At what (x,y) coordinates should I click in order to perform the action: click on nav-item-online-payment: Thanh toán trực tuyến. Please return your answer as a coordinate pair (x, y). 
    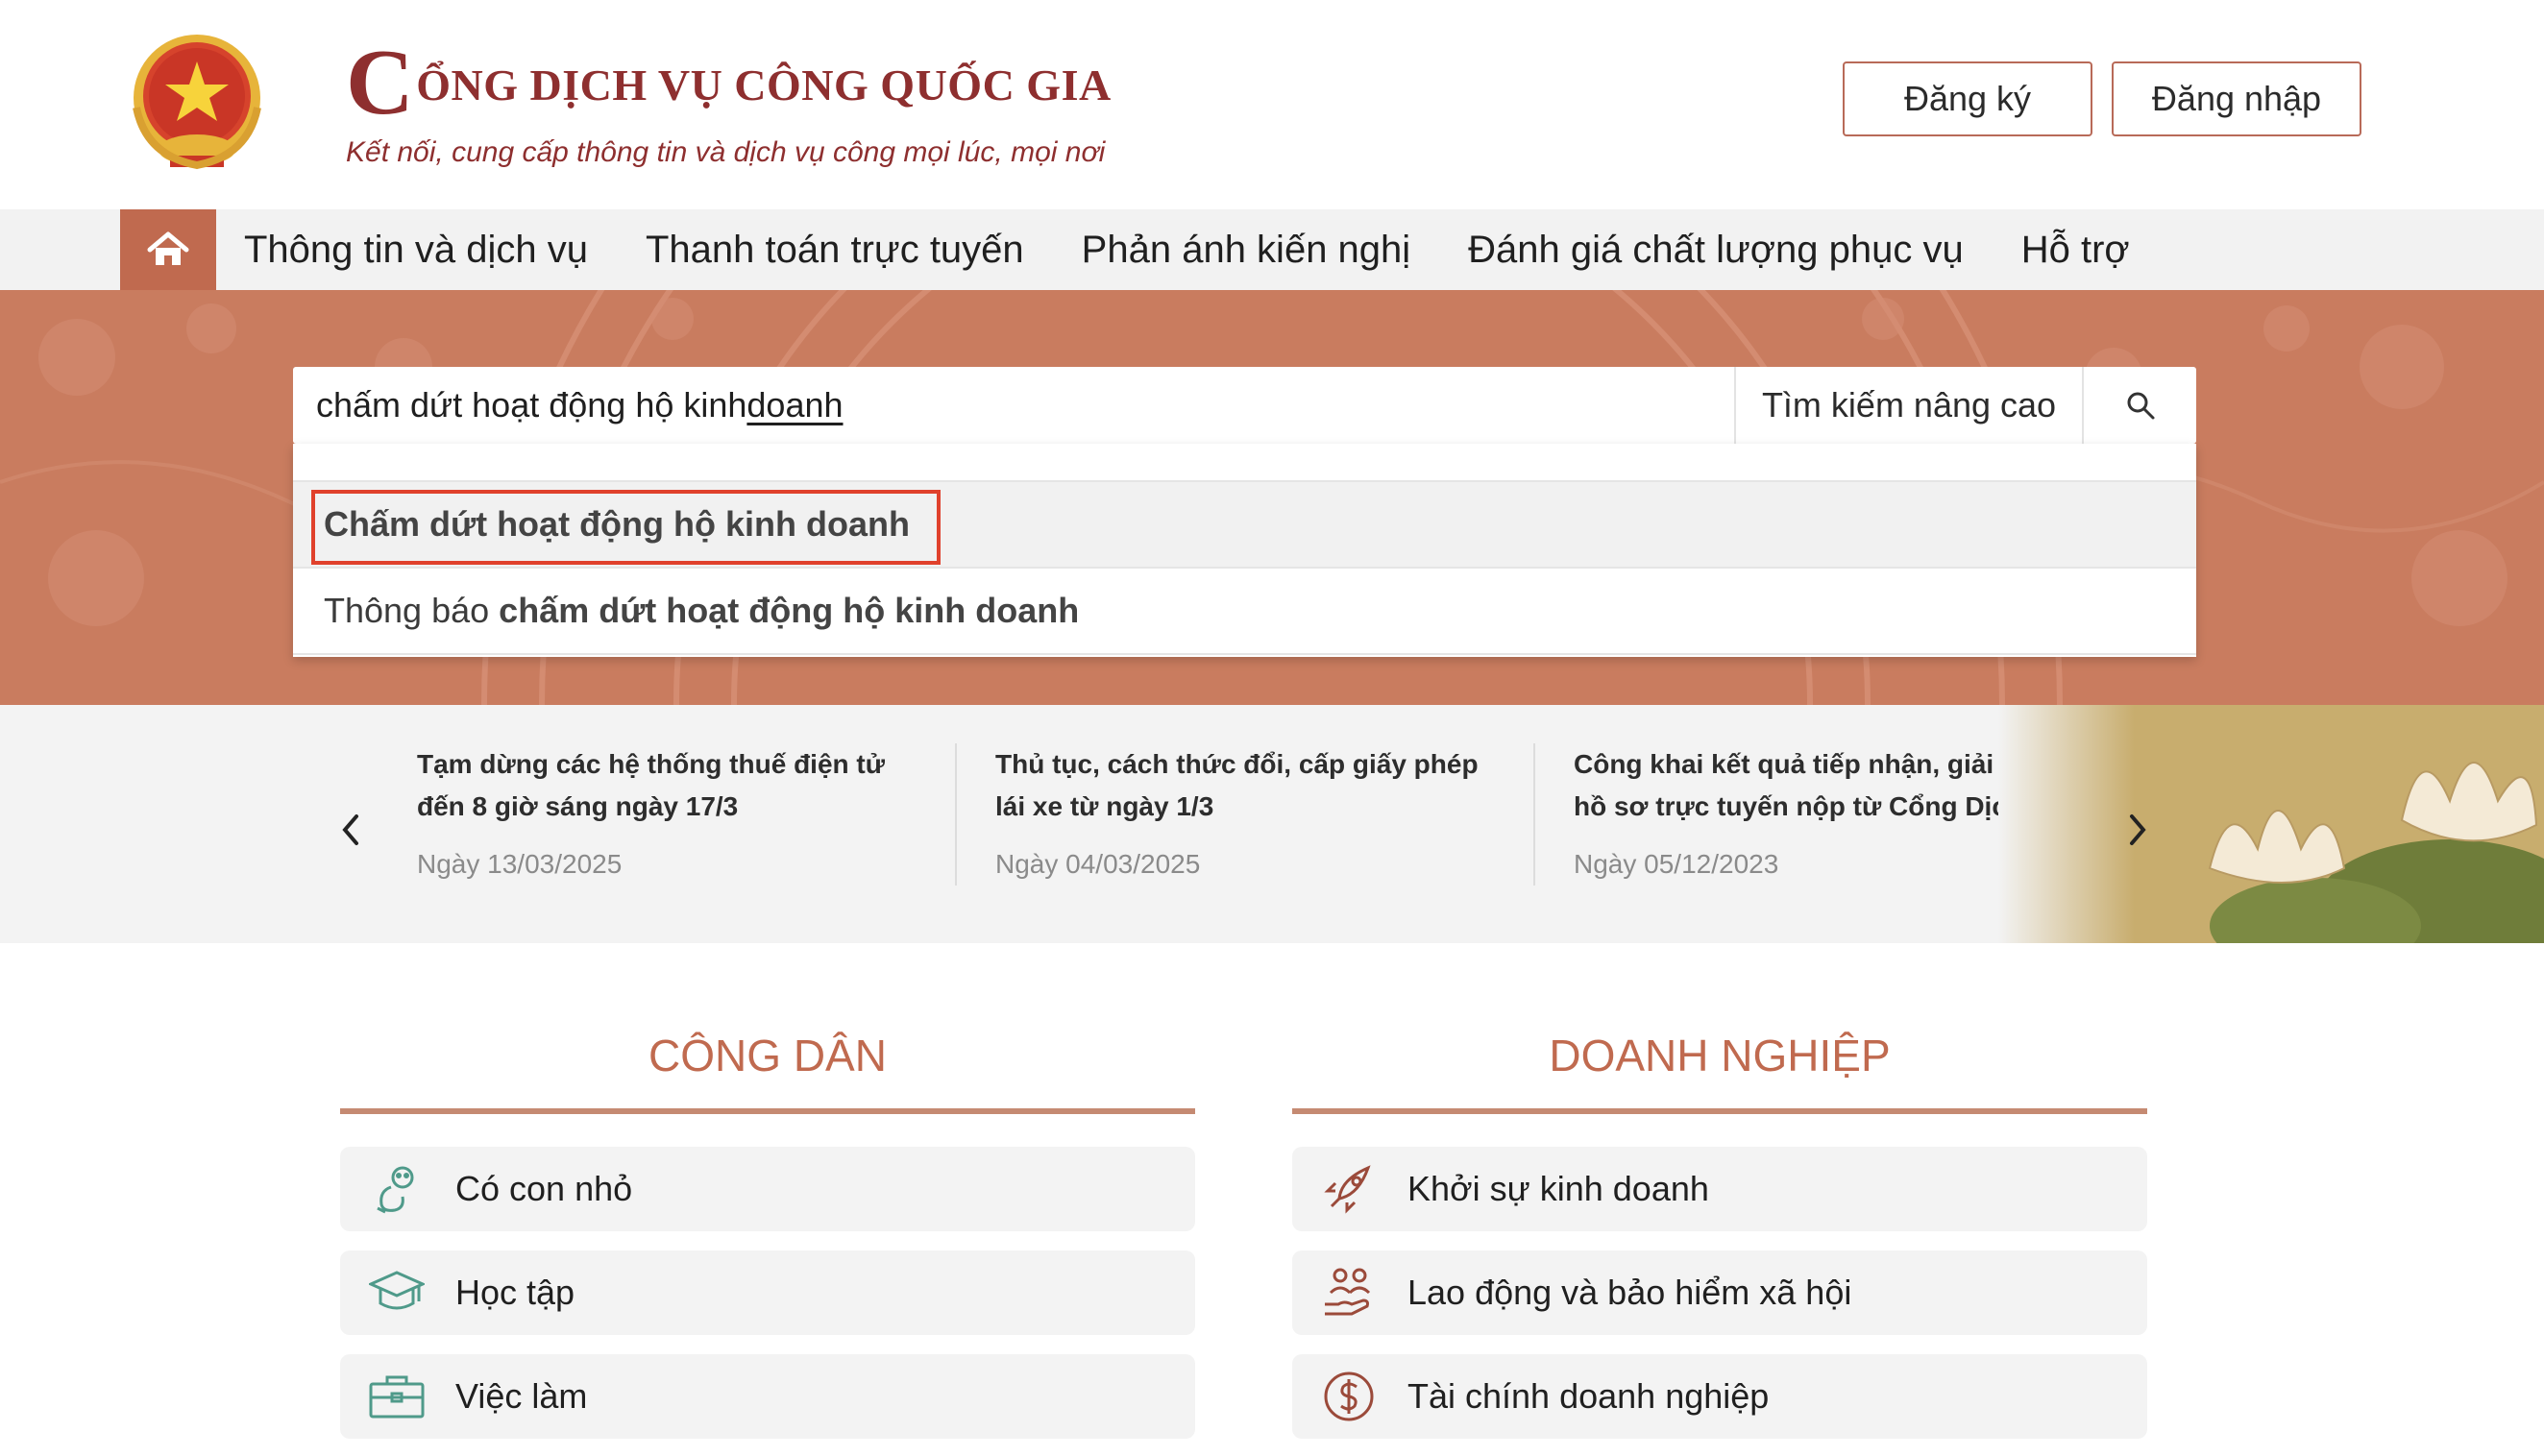
    Looking at the image, I should click on (835, 251).